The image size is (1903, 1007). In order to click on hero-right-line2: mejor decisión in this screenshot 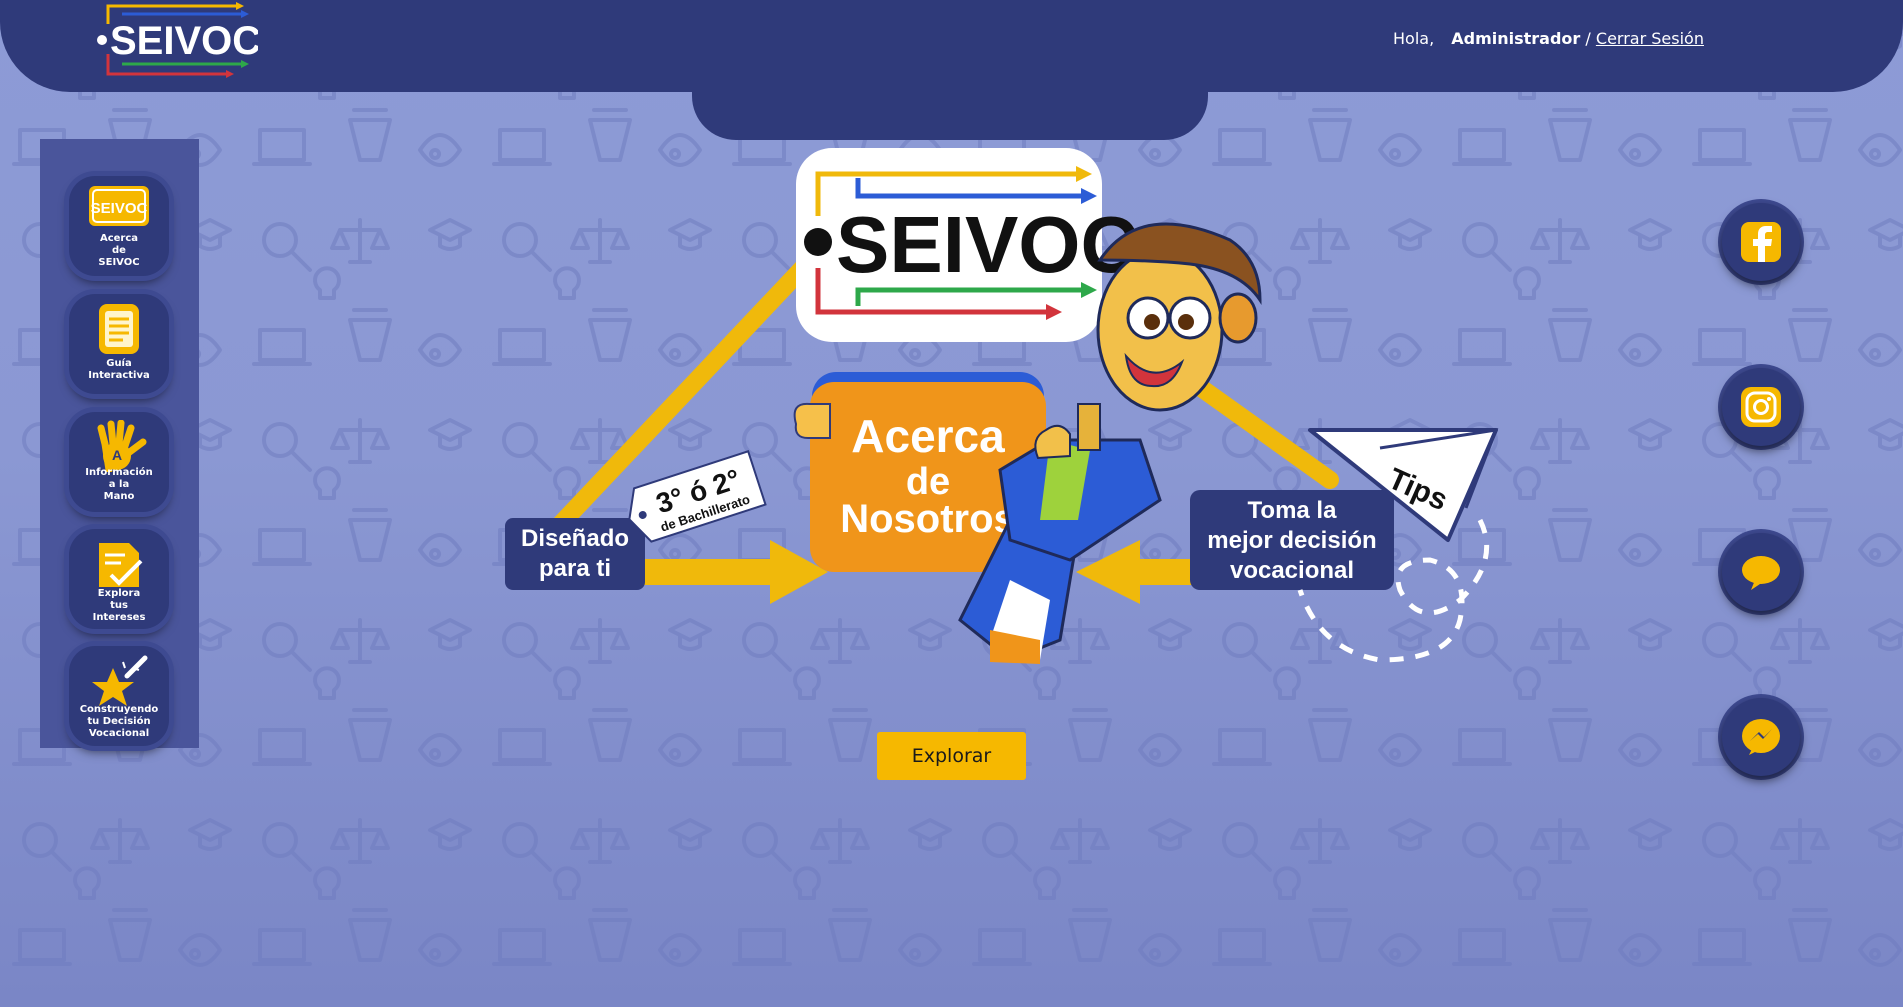, I will do `click(1291, 540)`.